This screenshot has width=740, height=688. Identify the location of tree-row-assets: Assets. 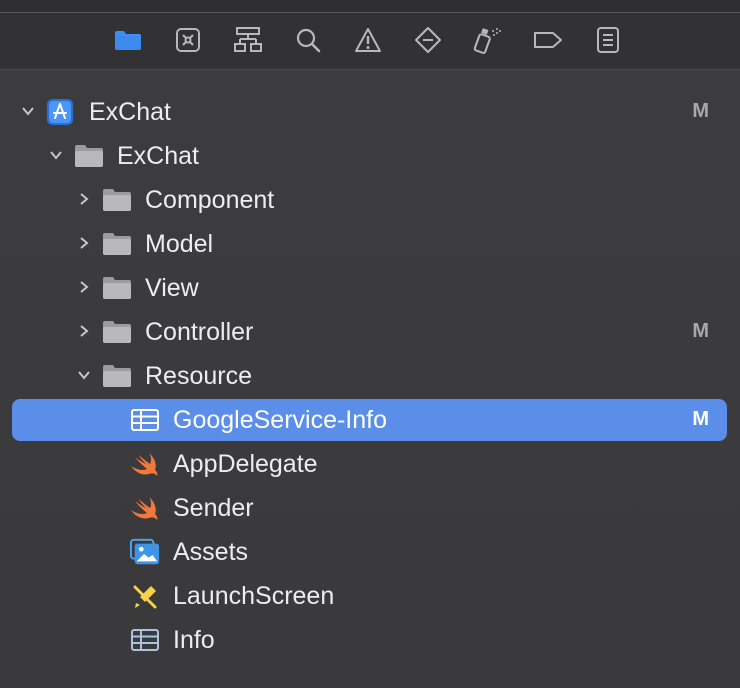
(369, 552).